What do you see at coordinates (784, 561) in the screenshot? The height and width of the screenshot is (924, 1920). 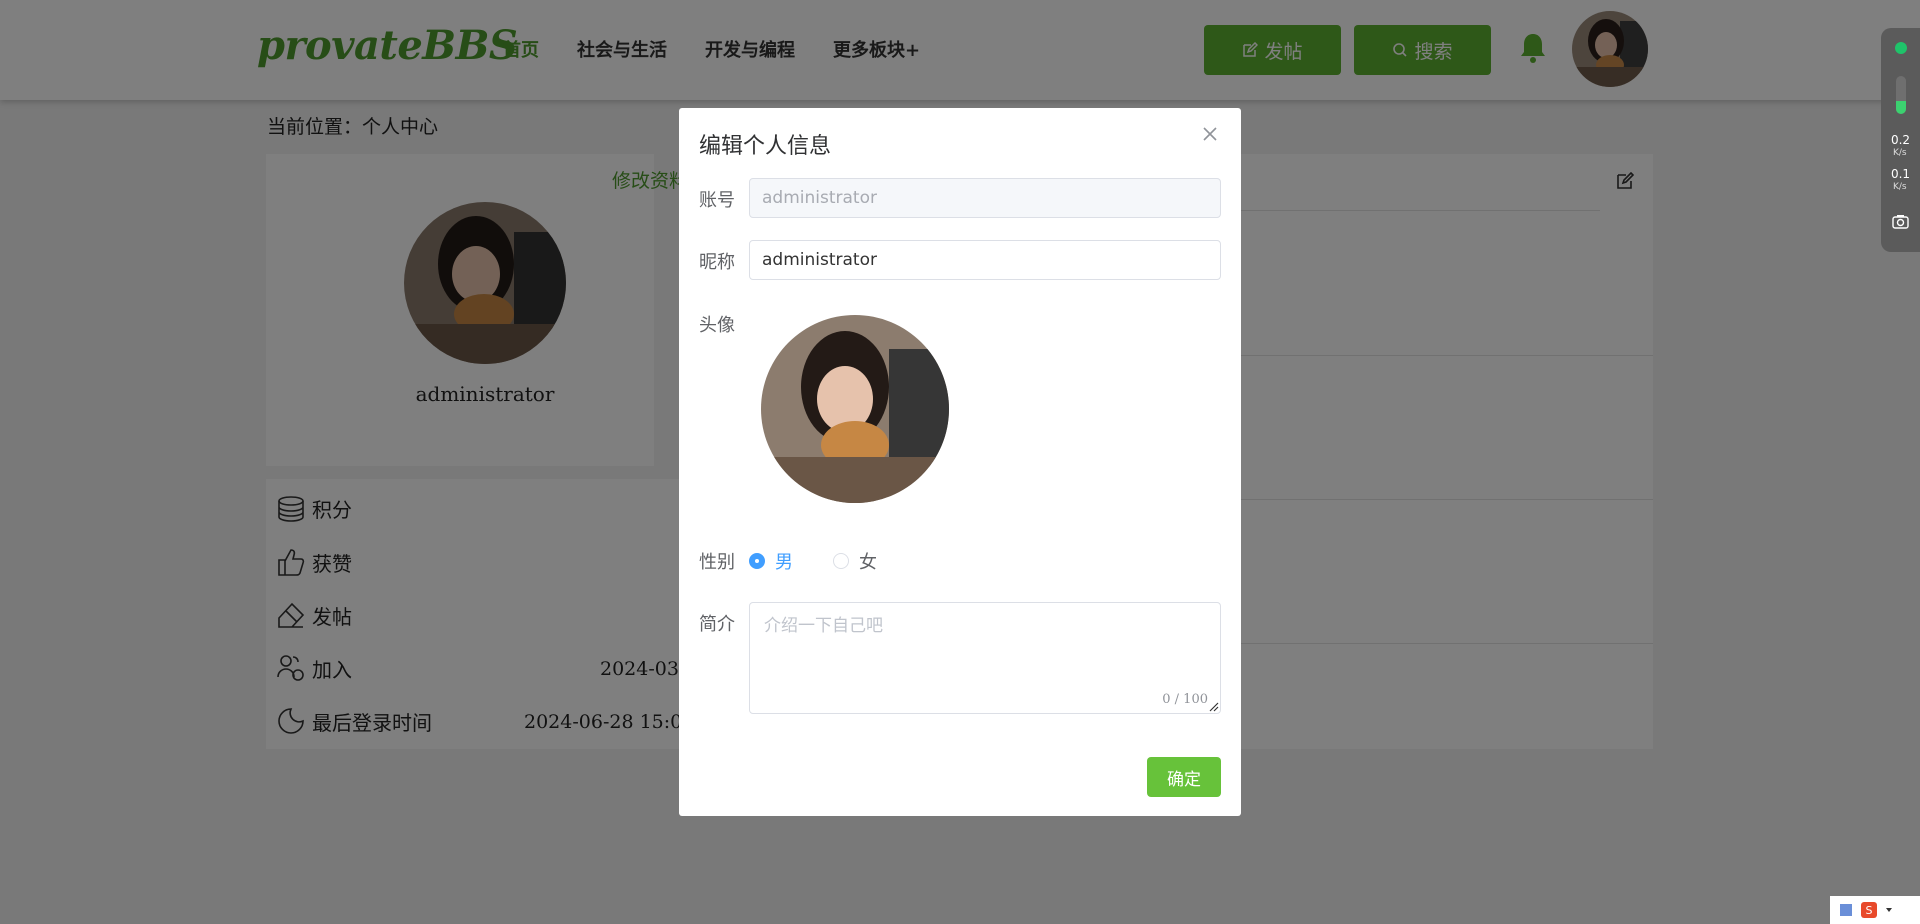 I see `radio-male-label: 男` at bounding box center [784, 561].